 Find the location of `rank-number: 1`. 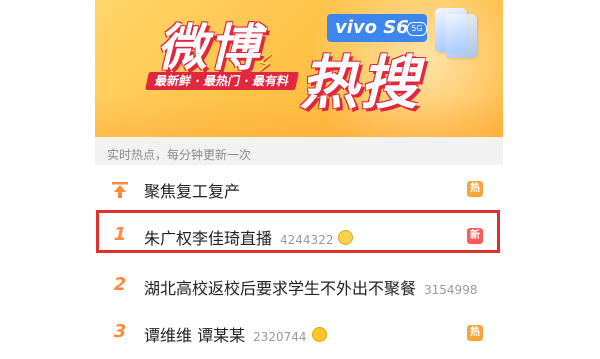

rank-number: 1 is located at coordinates (120, 234).